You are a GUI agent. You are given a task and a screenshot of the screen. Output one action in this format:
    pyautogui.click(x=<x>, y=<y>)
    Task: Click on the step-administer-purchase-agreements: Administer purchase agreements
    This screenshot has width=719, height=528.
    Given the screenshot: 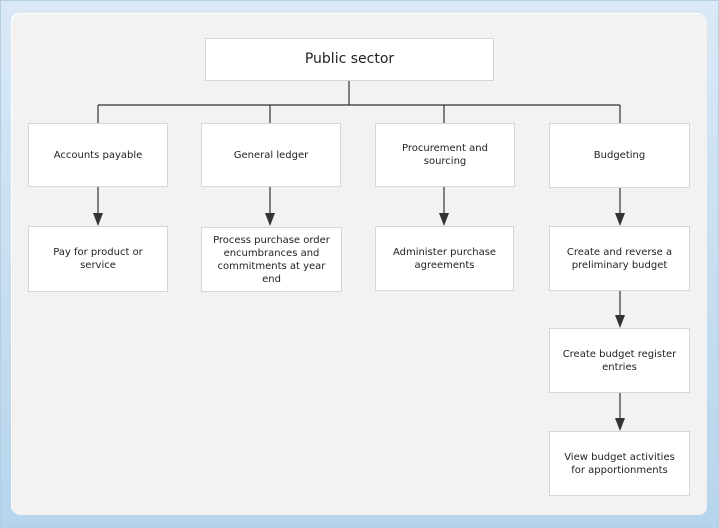 What is the action you would take?
    pyautogui.click(x=444, y=258)
    